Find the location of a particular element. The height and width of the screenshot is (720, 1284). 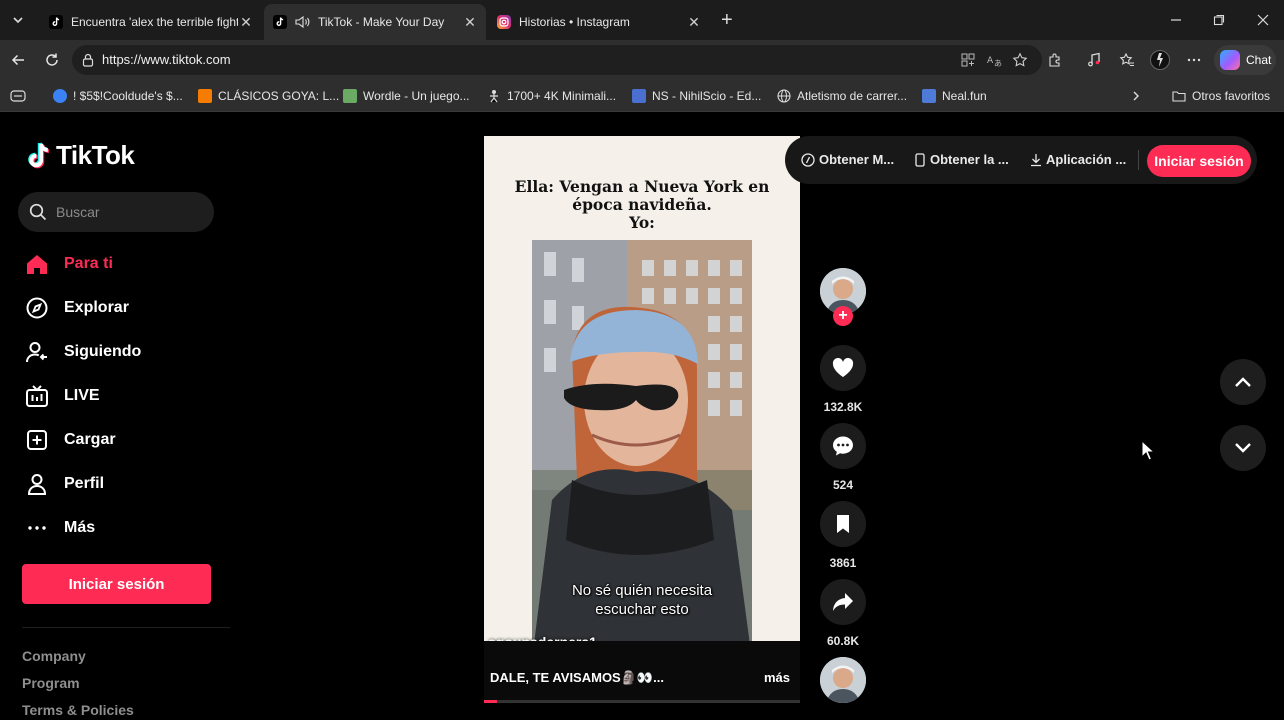

share-button is located at coordinates (843, 602).